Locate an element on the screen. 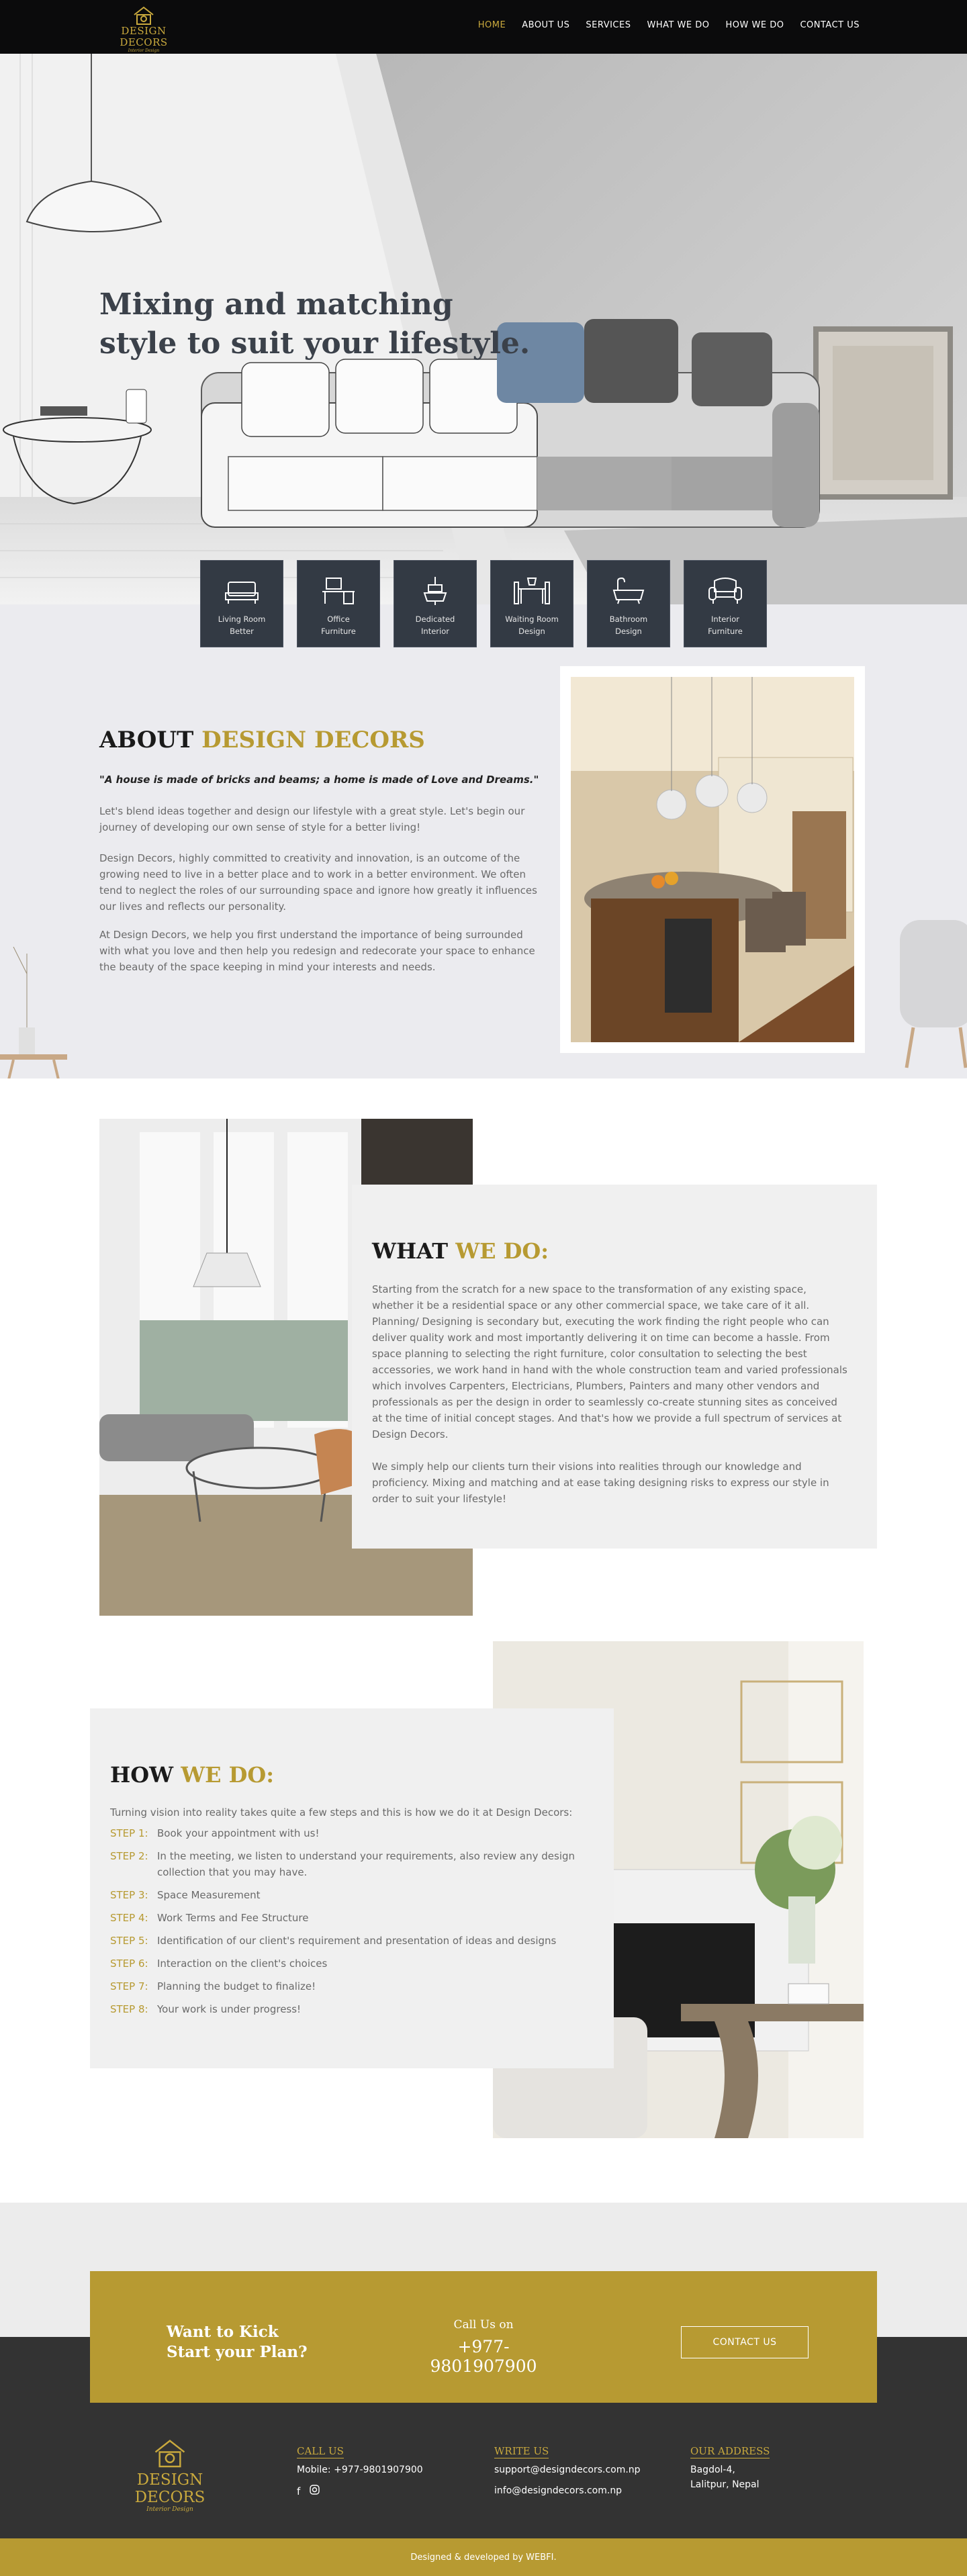 Image resolution: width=967 pixels, height=2576 pixels. facebook-icon: f is located at coordinates (298, 2491).